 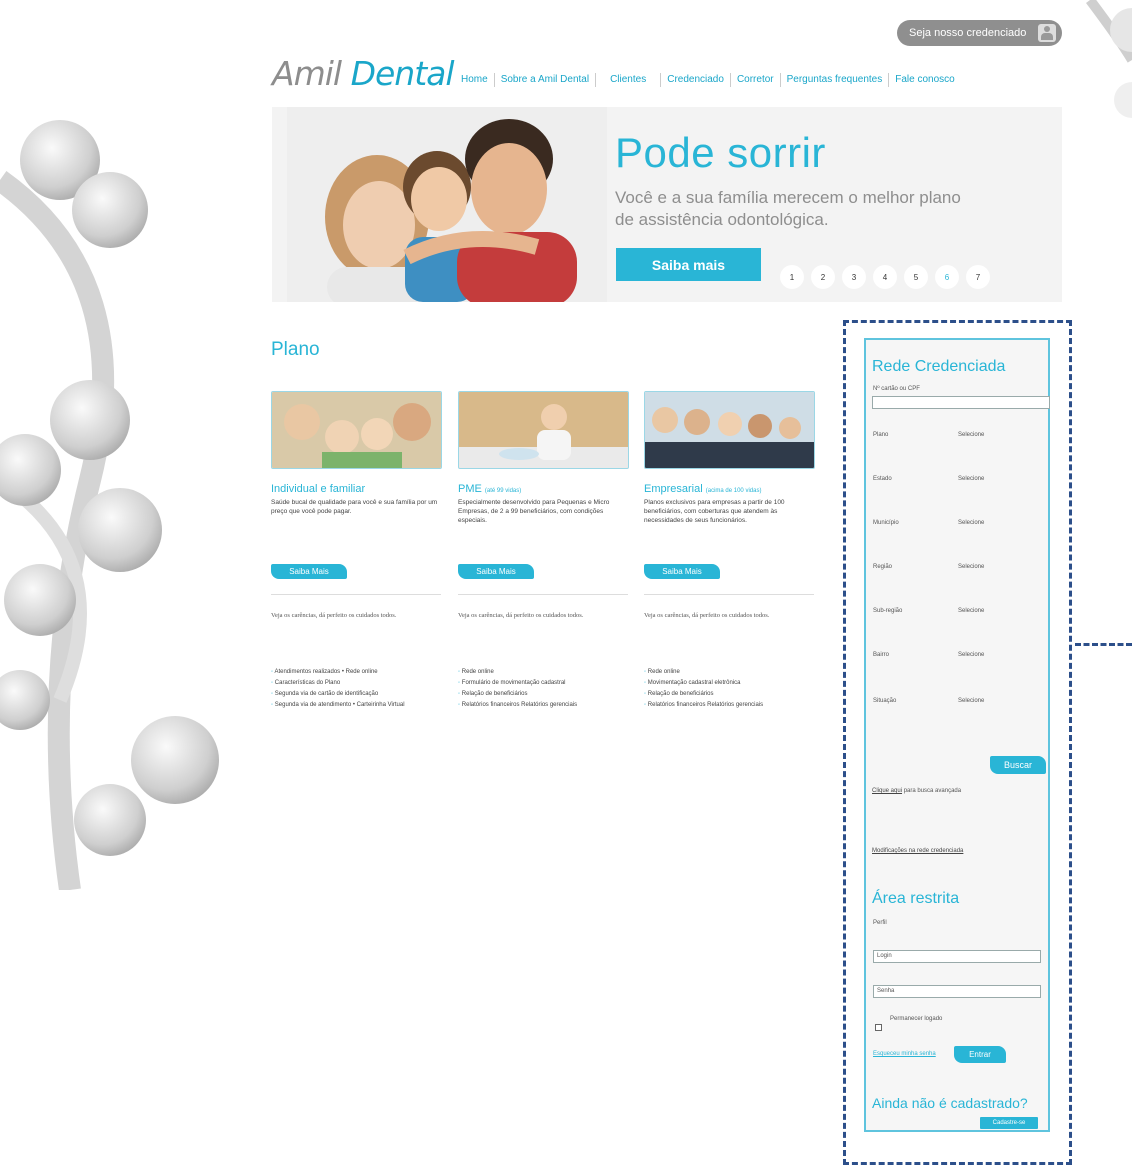 I want to click on credenciado-button: Seja nosso credenciado, so click(x=979, y=33).